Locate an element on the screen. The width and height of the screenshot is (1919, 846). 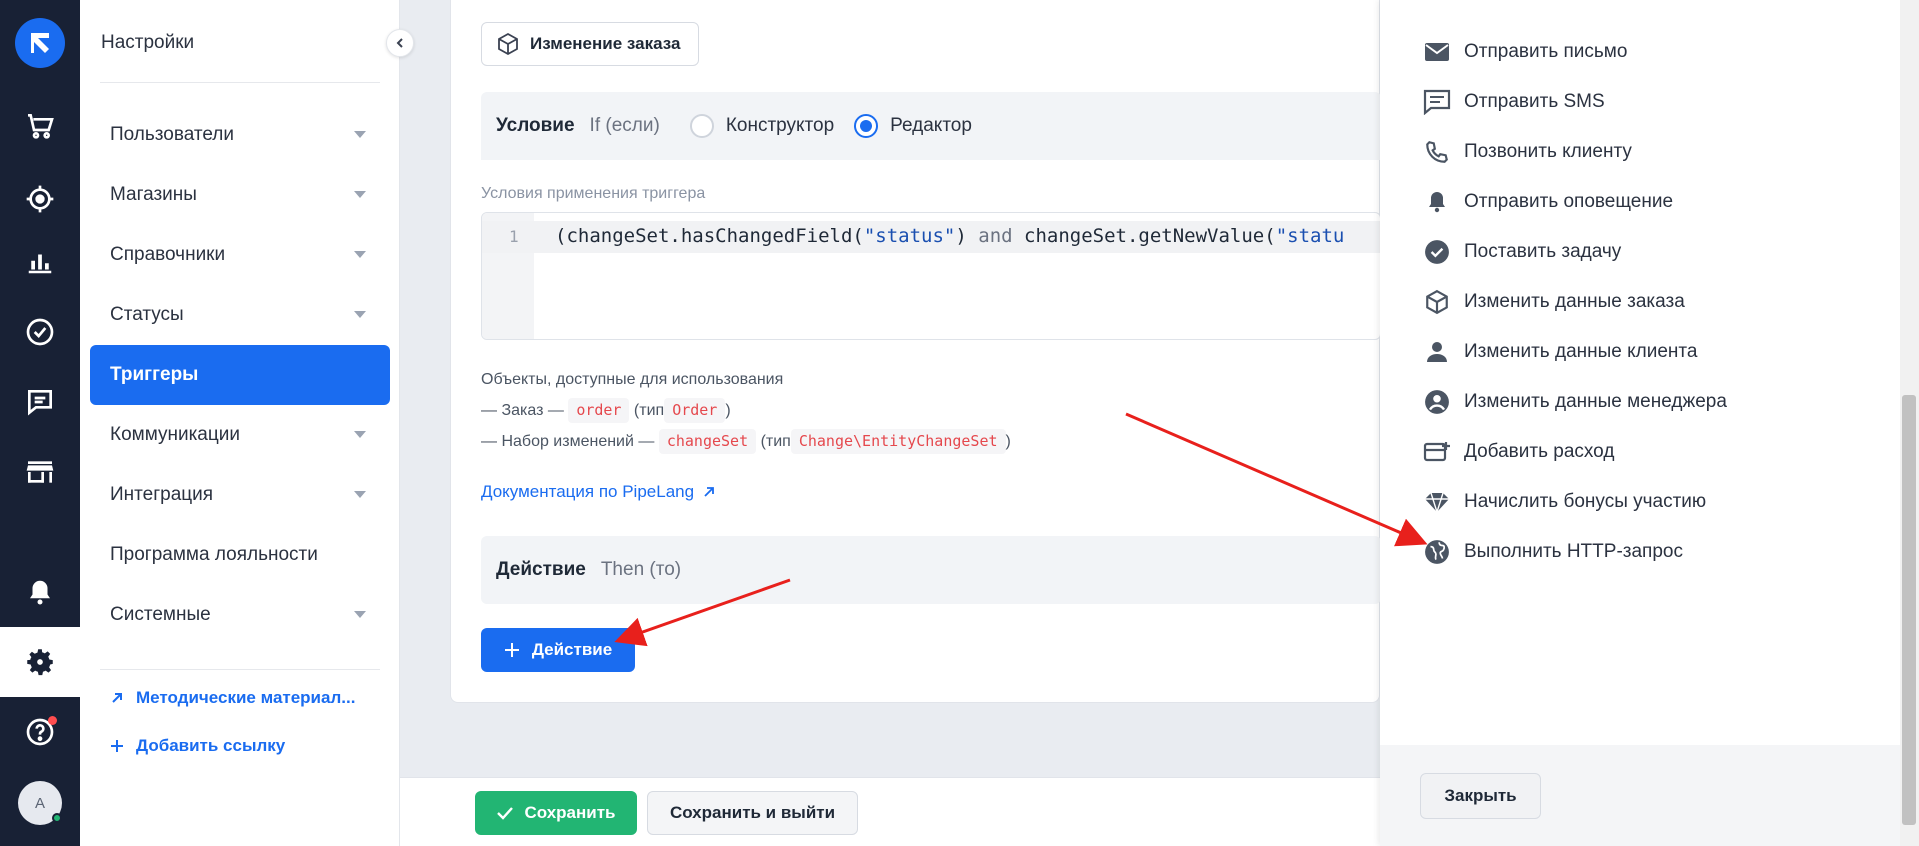
save-exit-label: Сохранить и выйти is located at coordinates (752, 812).